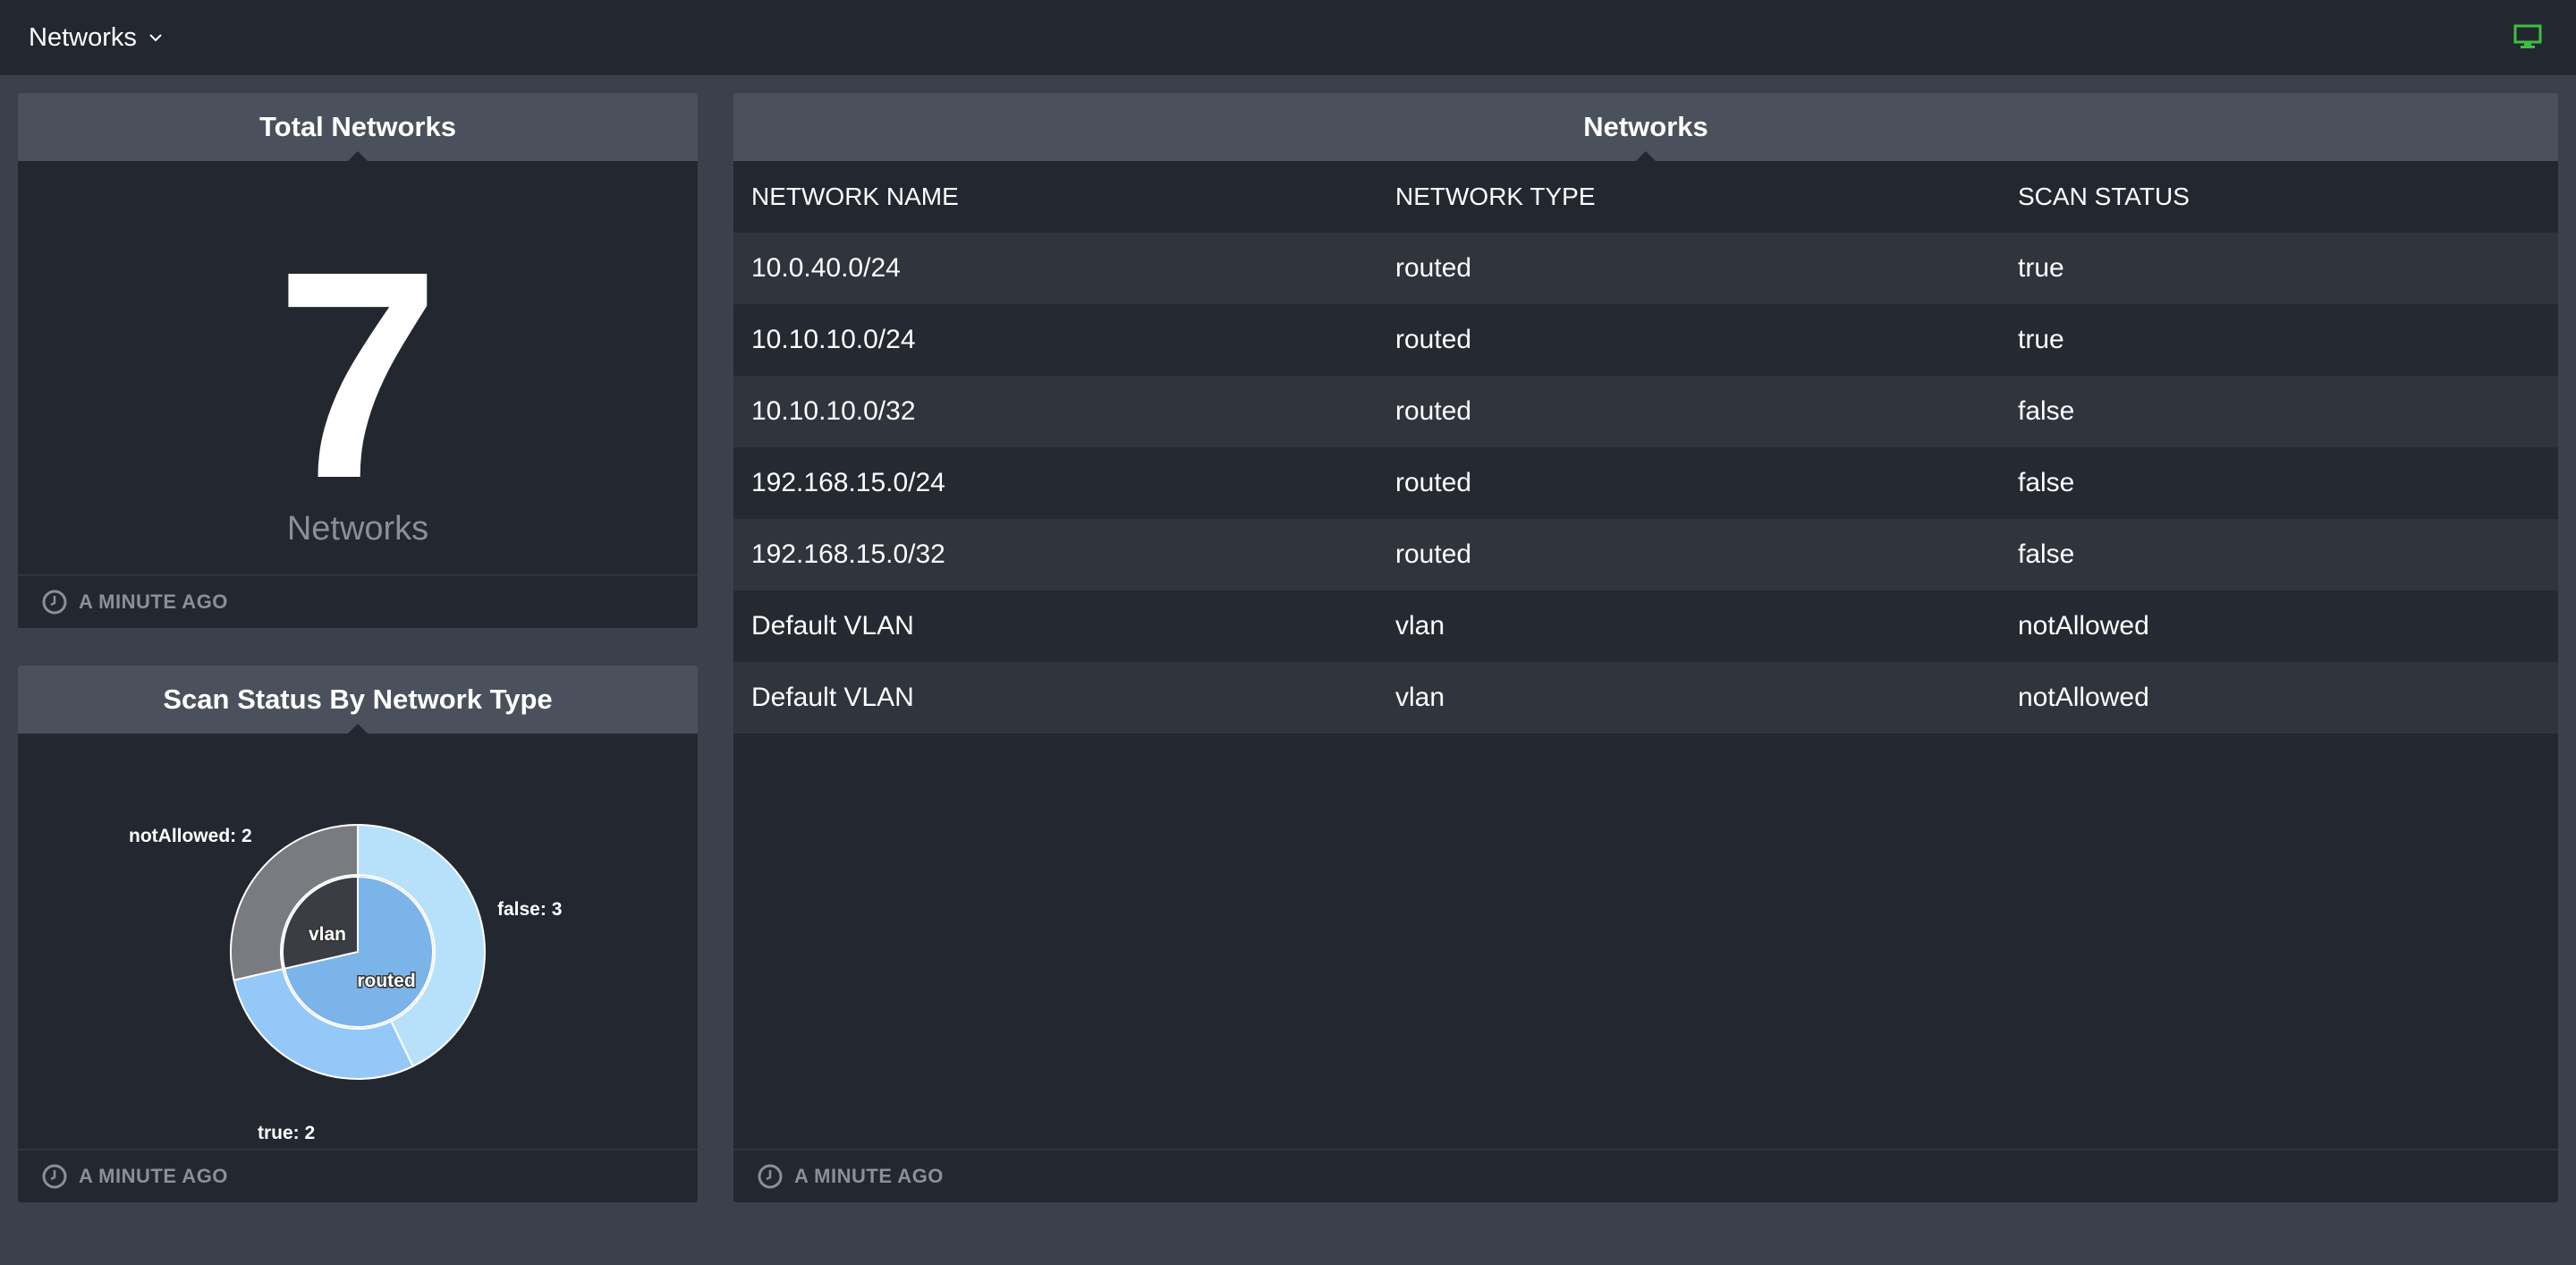  Describe the element at coordinates (848, 482) in the screenshot. I see `network-name-cell: 192.168.15.0/24` at that location.